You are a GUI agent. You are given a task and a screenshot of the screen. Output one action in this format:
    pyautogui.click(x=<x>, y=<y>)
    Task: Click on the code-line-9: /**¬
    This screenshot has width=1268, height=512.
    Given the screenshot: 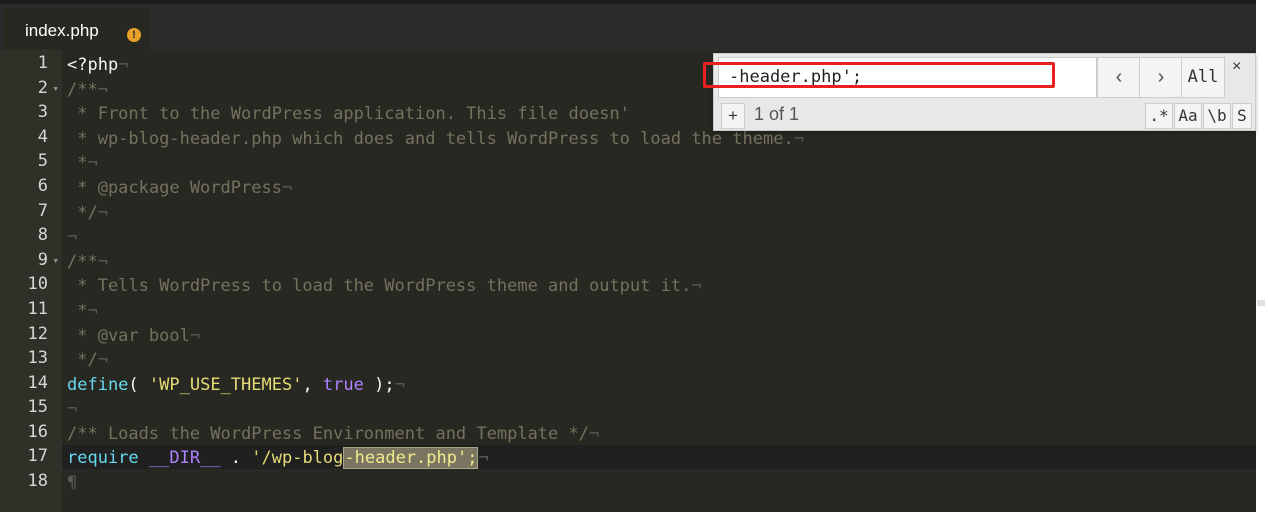 What is the action you would take?
    pyautogui.click(x=87, y=262)
    